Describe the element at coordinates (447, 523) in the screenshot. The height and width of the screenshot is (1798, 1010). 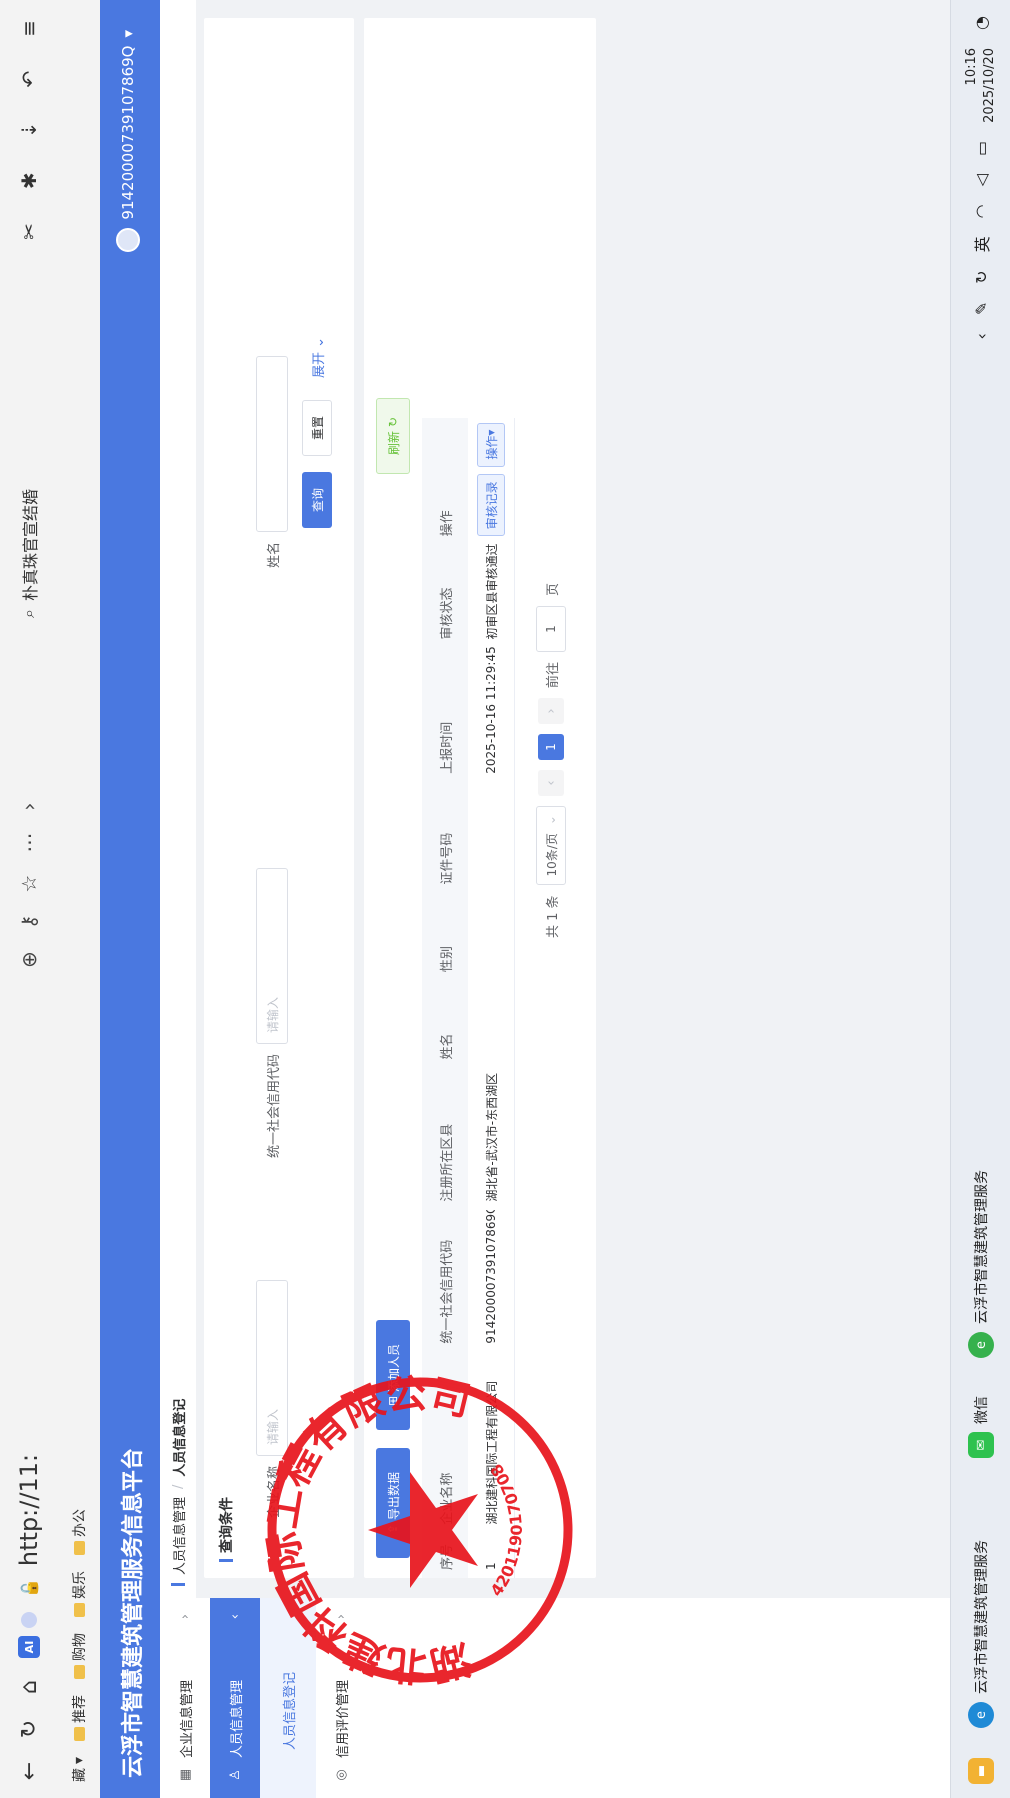
I see `col-actions: 操作` at that location.